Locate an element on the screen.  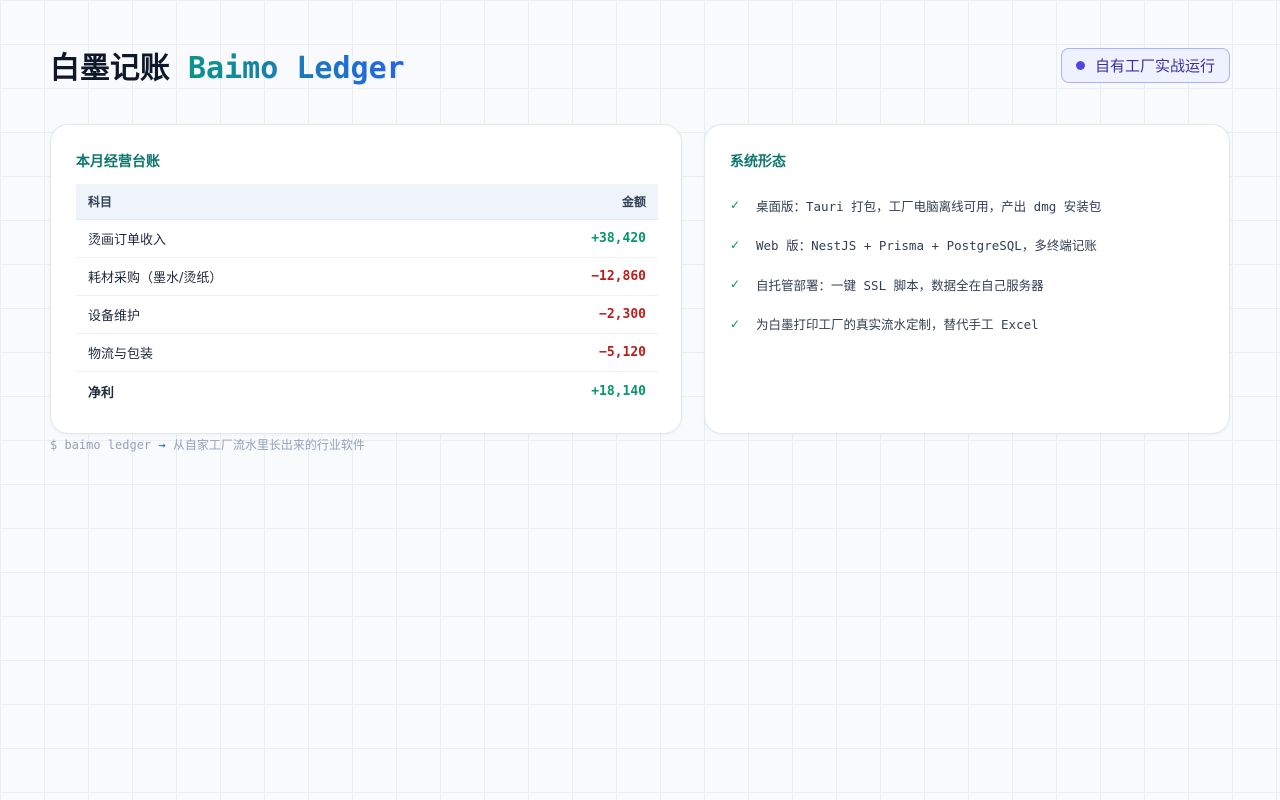
arrow-right-icon: → is located at coordinates (162, 445).